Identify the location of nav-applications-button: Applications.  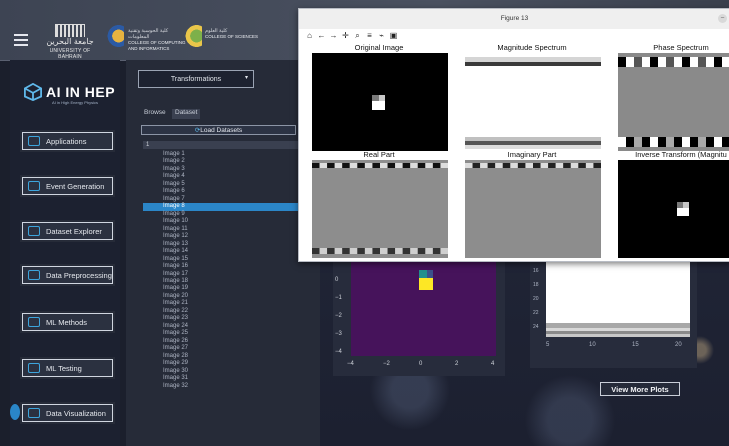
(67, 141).